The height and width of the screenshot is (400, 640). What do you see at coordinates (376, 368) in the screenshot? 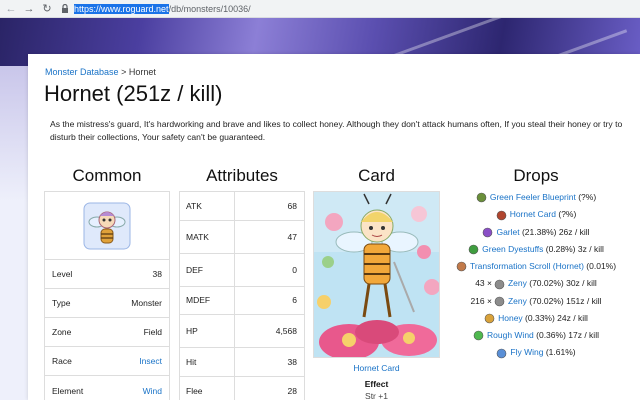
I see `card-name-link: Hornet Card` at bounding box center [376, 368].